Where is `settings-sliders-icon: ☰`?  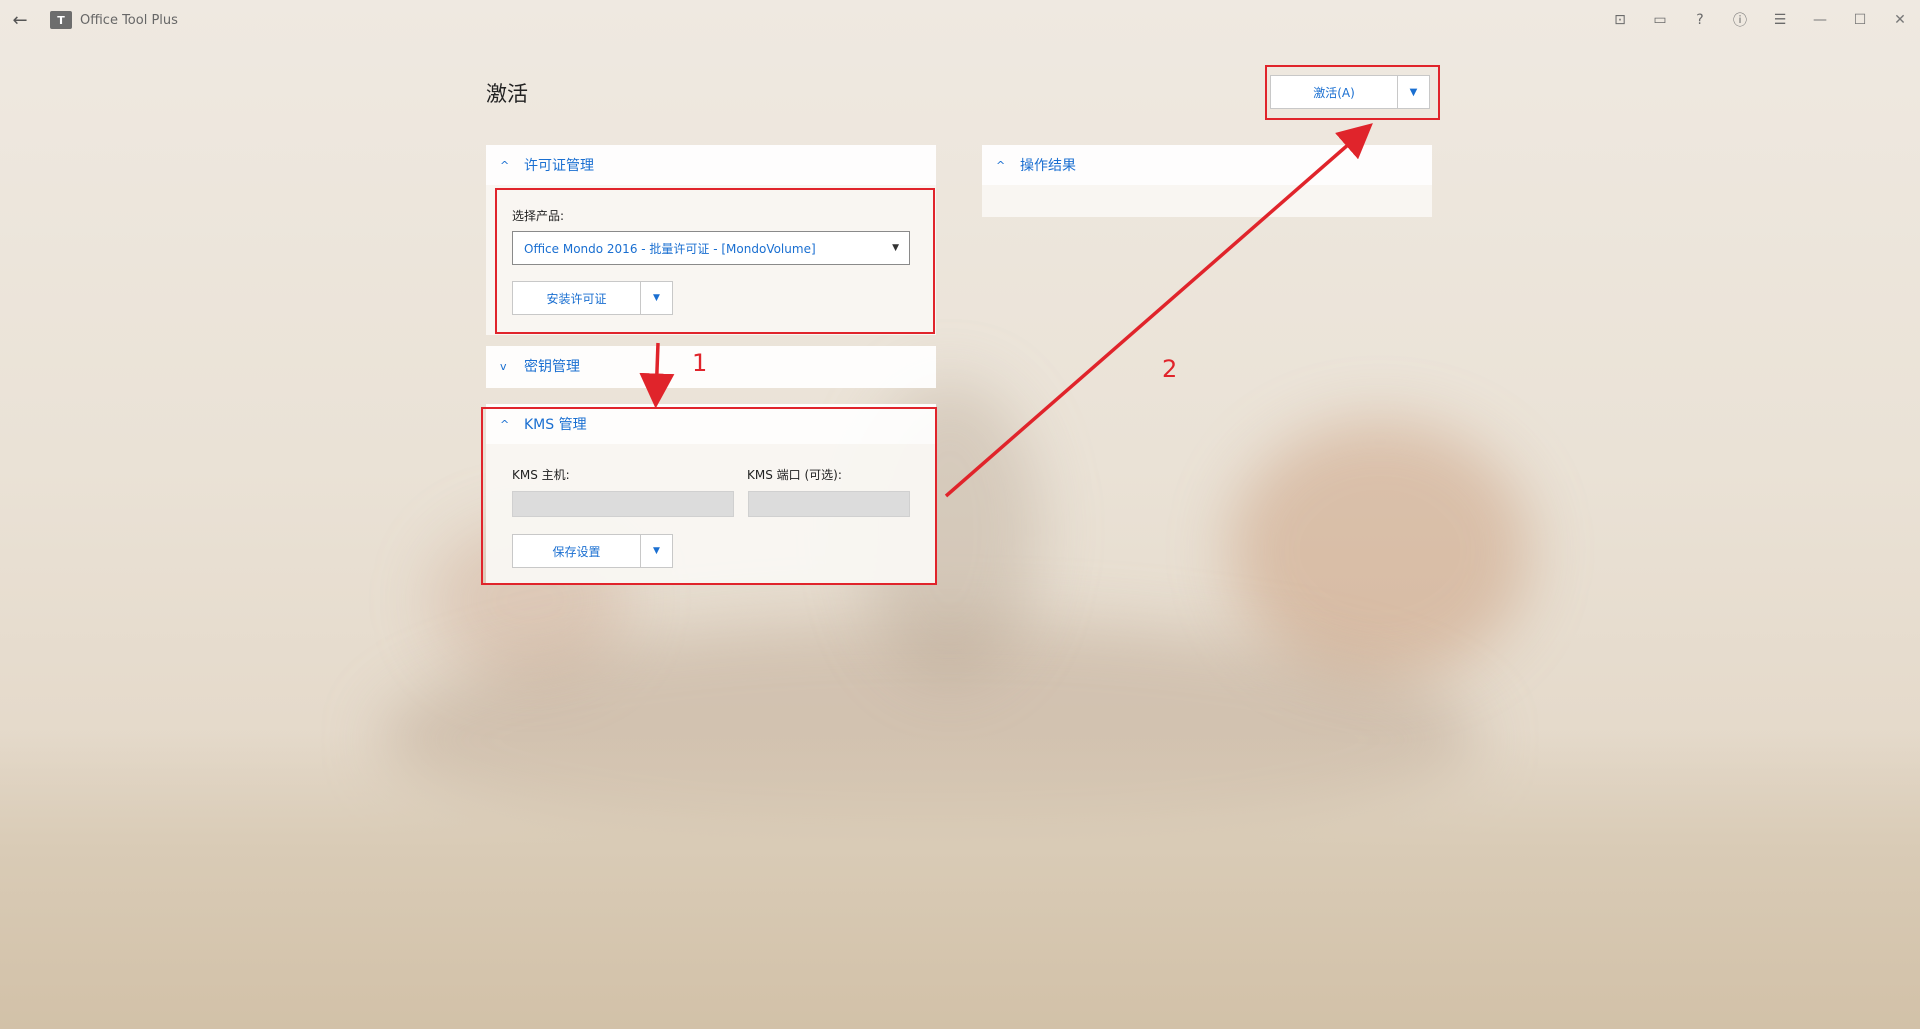
settings-sliders-icon: ☰ is located at coordinates (1780, 20).